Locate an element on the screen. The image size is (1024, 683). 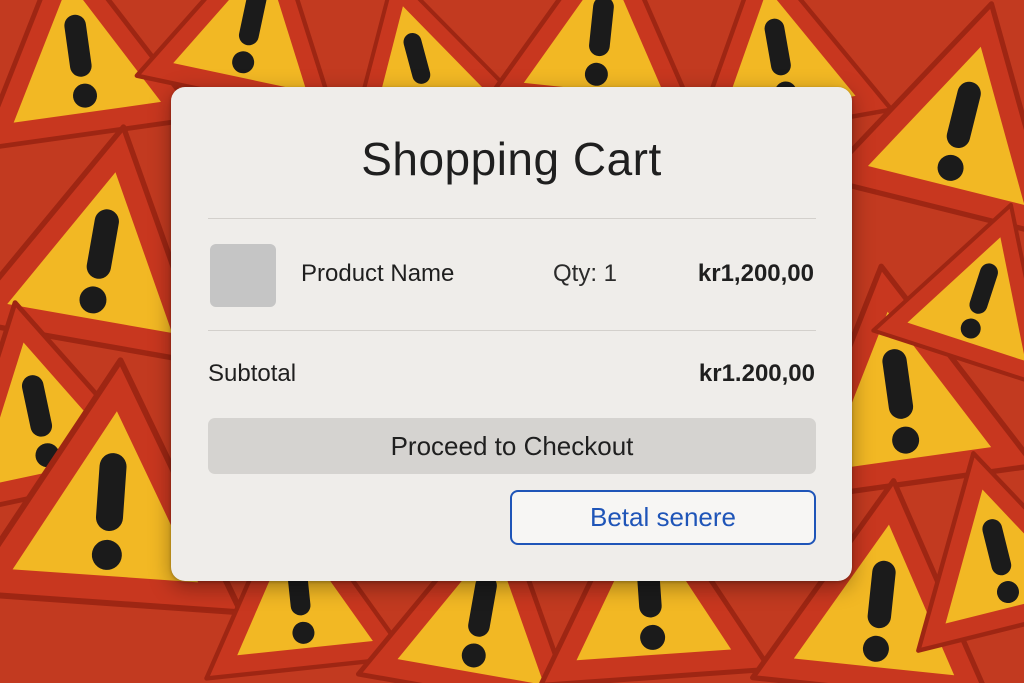
product-thumbnail is located at coordinates (243, 275).